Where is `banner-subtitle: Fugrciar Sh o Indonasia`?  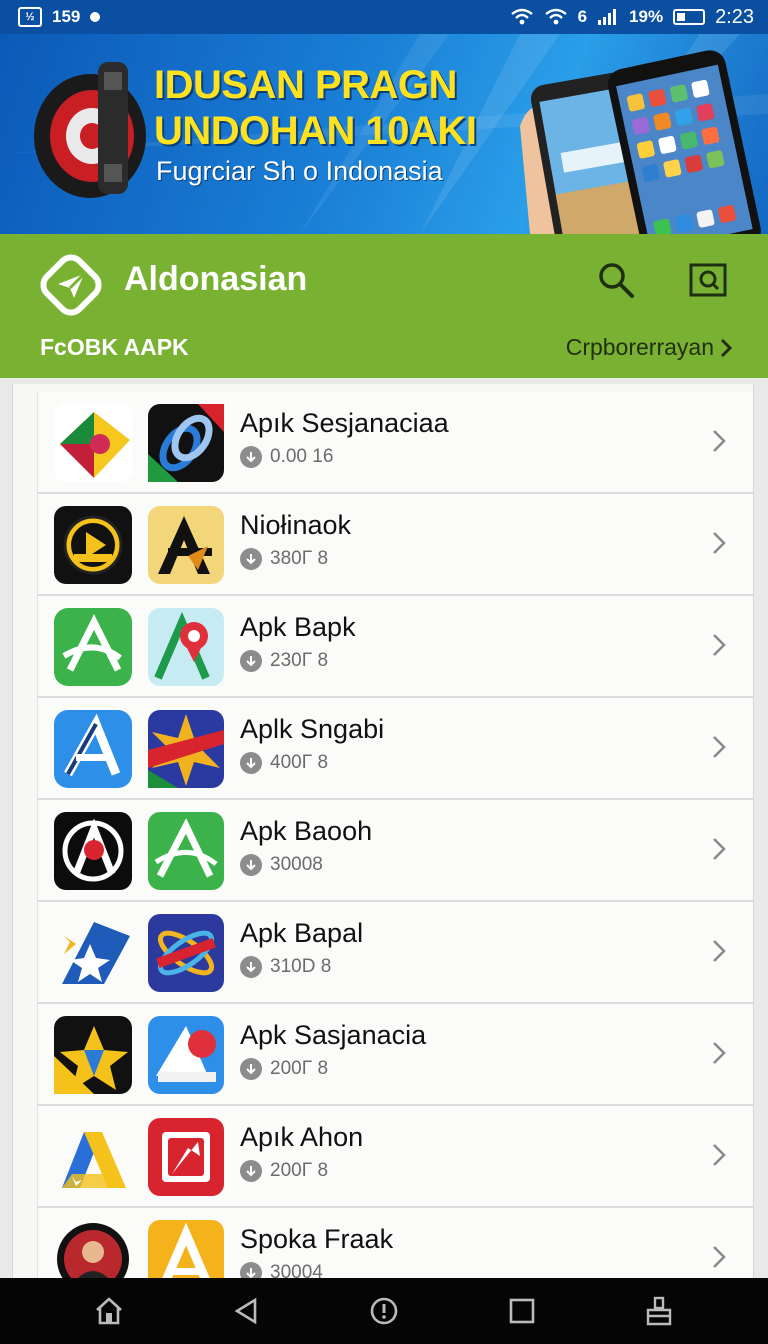
banner-subtitle: Fugrciar Sh o Indonasia is located at coordinates (299, 171).